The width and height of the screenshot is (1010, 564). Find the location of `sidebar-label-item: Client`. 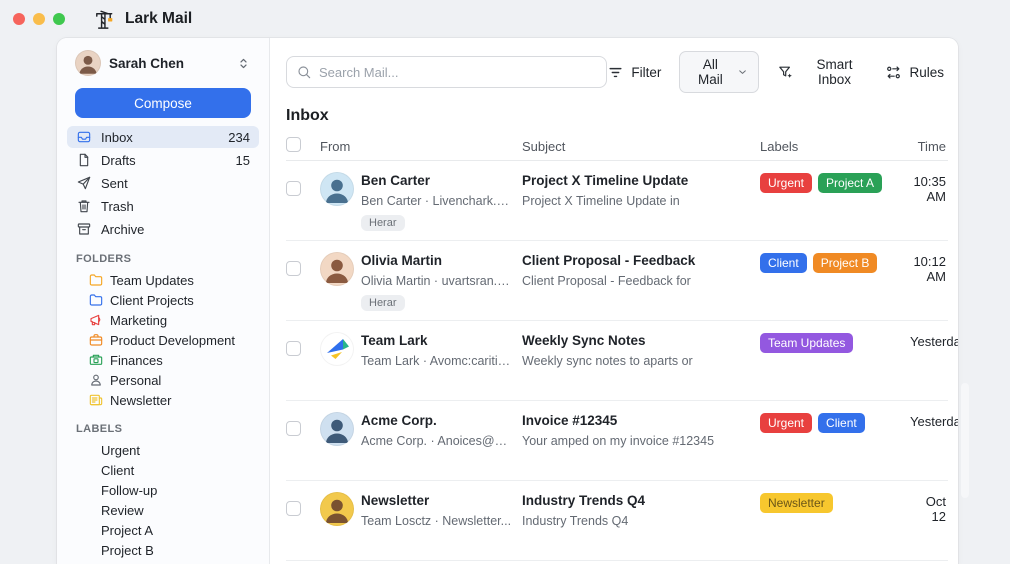

sidebar-label-item: Client is located at coordinates (163, 470).